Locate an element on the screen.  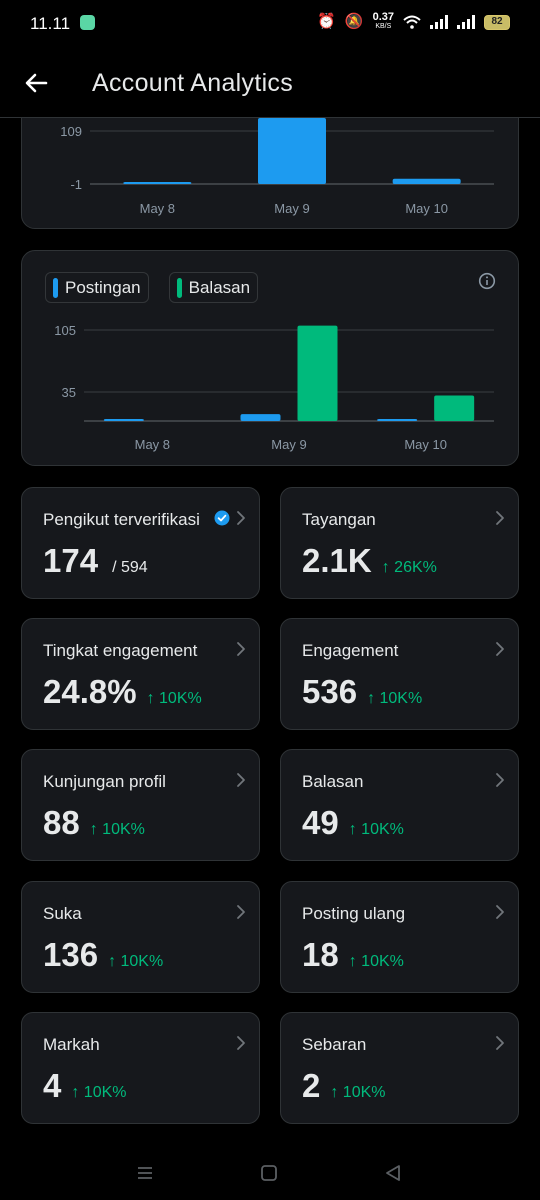
metric-value: 2 is located at coordinates (311, 1085).